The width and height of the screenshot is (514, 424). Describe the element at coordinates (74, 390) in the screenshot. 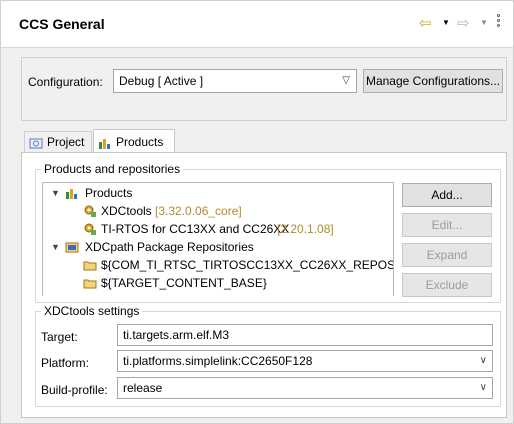

I see `build-profile-label: Build-profile:` at that location.